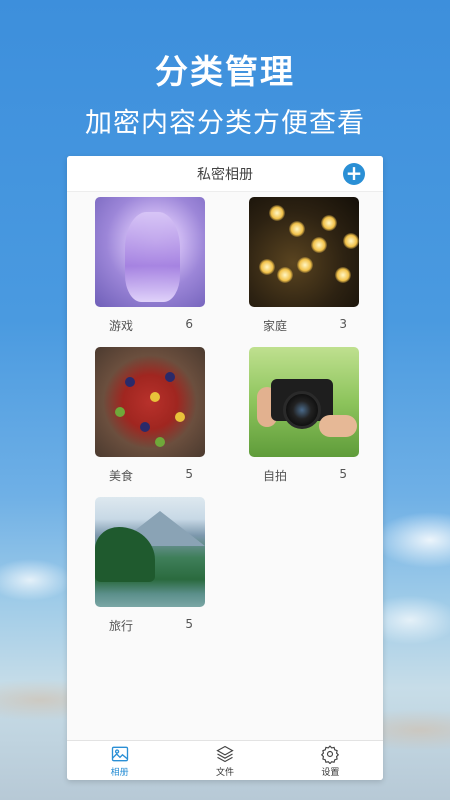 The width and height of the screenshot is (450, 800). What do you see at coordinates (275, 326) in the screenshot?
I see `album-name: 家庭` at bounding box center [275, 326].